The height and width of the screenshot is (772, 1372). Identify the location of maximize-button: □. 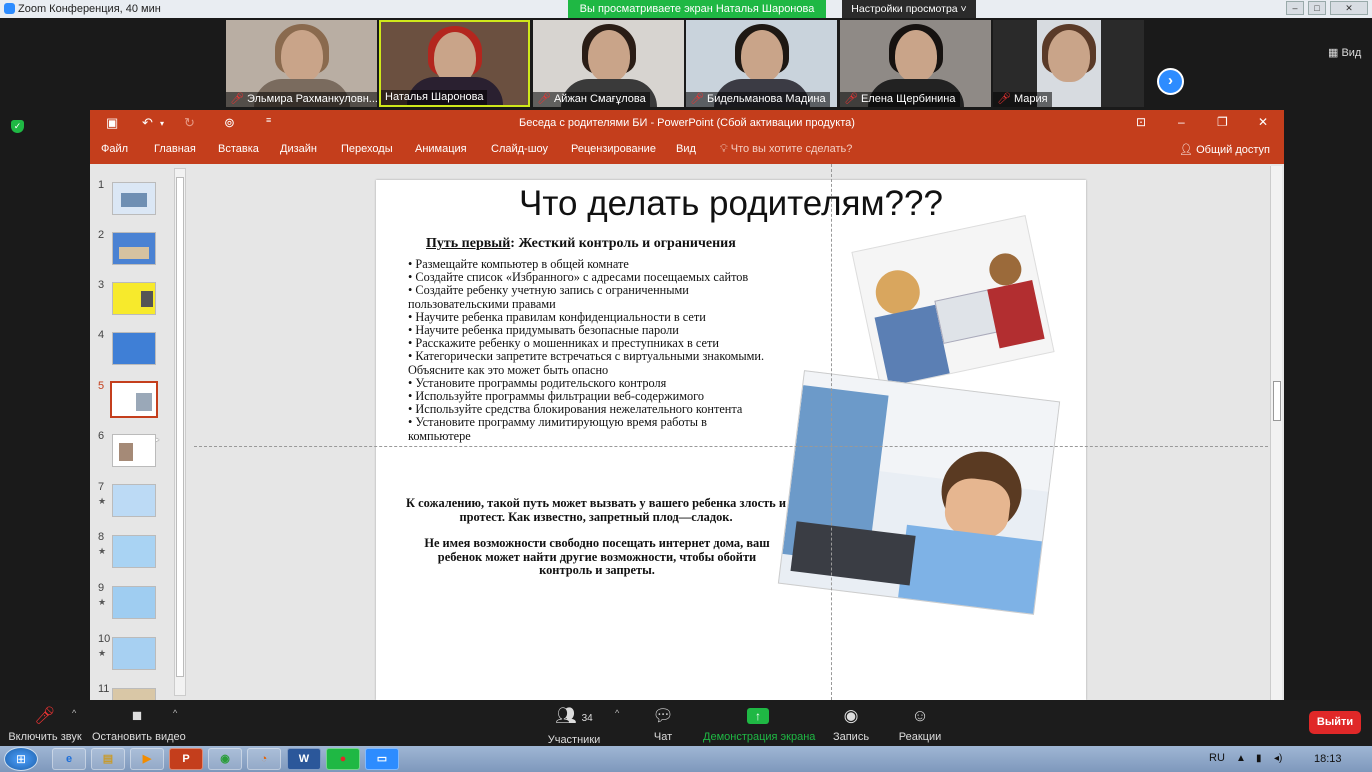
(1317, 8).